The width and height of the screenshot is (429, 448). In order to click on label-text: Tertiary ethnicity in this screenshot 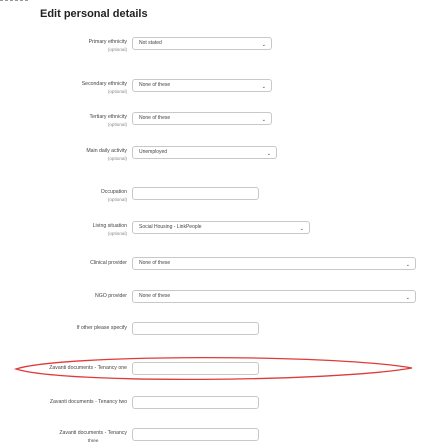, I will do `click(108, 117)`.